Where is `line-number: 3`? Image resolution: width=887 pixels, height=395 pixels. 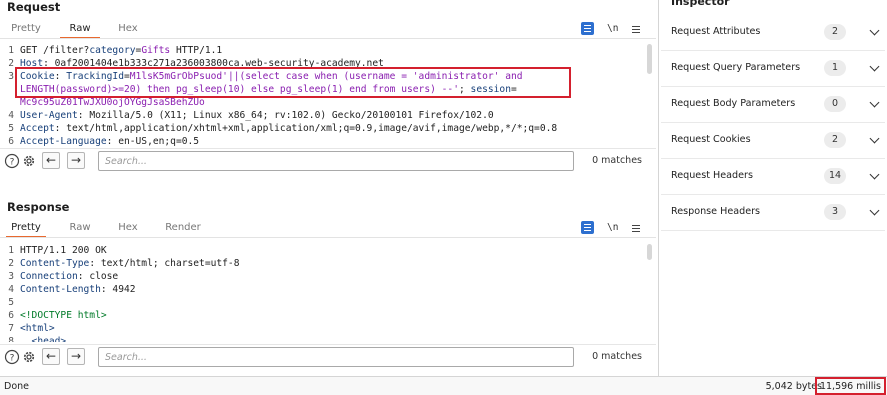 line-number: 3 is located at coordinates (11, 276).